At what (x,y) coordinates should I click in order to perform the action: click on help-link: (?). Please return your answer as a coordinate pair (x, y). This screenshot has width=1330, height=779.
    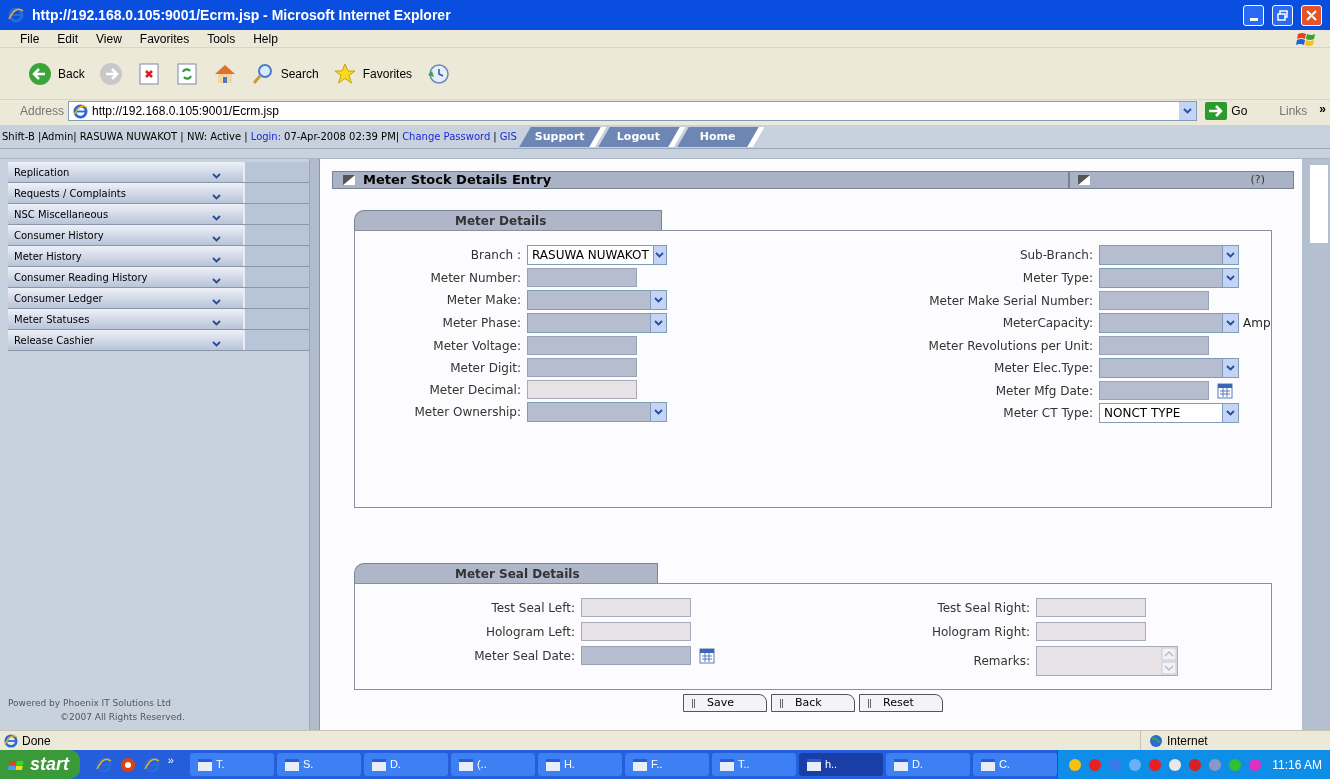
    Looking at the image, I should click on (1257, 180).